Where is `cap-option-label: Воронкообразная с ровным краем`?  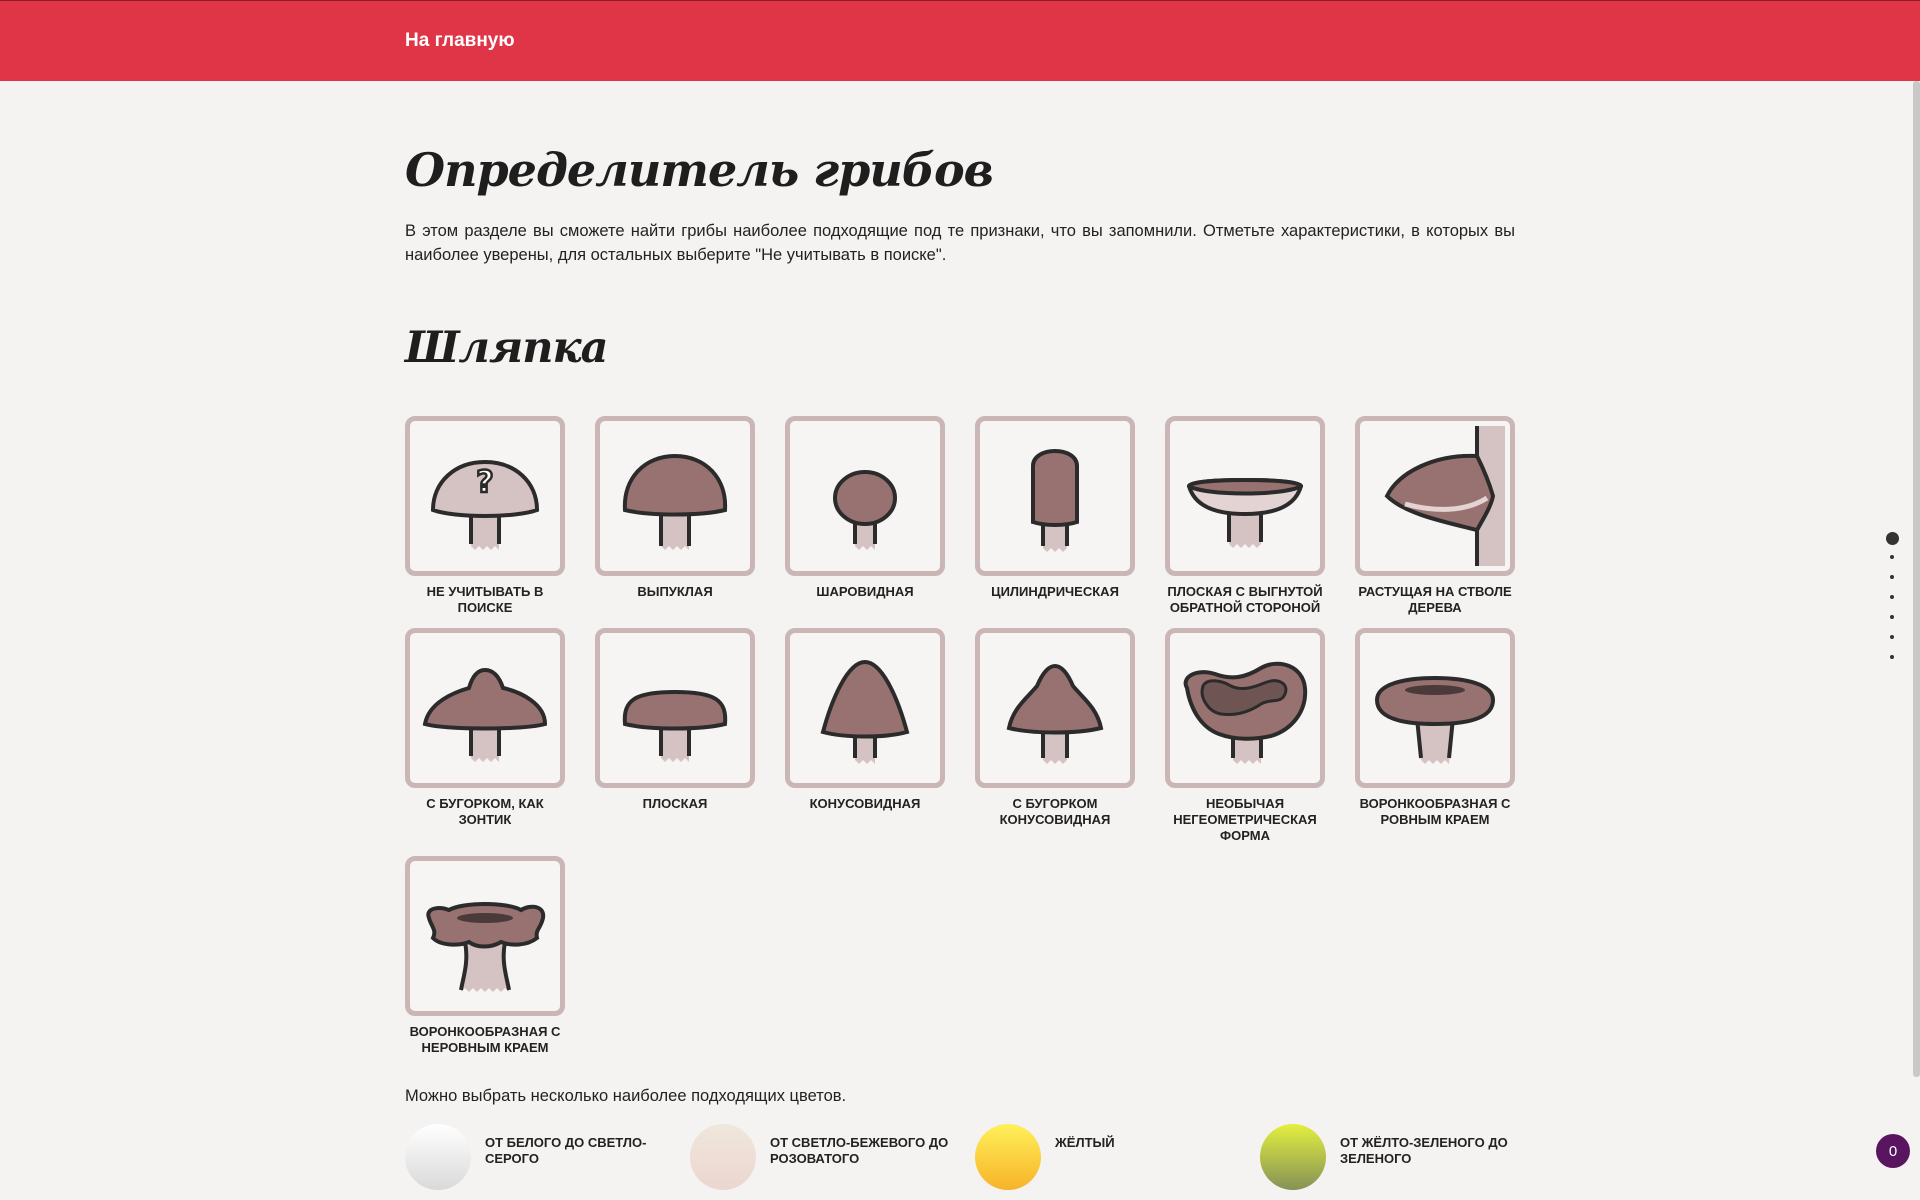
cap-option-label: Воронкообразная с ровным краем is located at coordinates (1435, 811).